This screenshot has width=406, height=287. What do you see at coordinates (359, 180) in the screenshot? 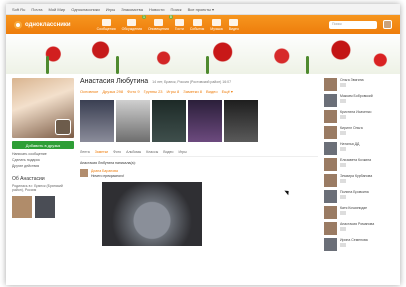
I see `friend-list-item: Эльвира Курбанова` at bounding box center [359, 180].